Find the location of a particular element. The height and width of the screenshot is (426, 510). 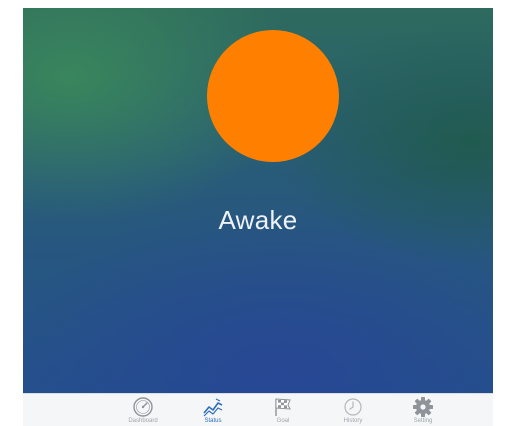

tab-history: History is located at coordinates (353, 411).